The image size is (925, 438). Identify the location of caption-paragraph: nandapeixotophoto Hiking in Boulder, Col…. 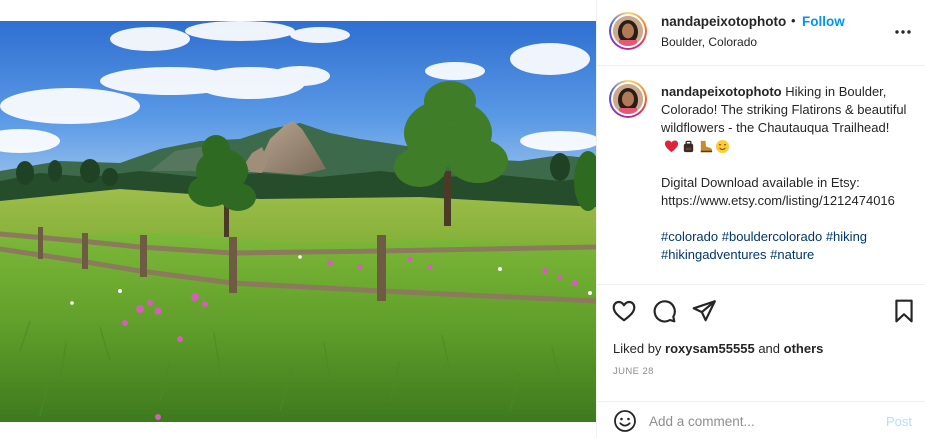
(787, 119).